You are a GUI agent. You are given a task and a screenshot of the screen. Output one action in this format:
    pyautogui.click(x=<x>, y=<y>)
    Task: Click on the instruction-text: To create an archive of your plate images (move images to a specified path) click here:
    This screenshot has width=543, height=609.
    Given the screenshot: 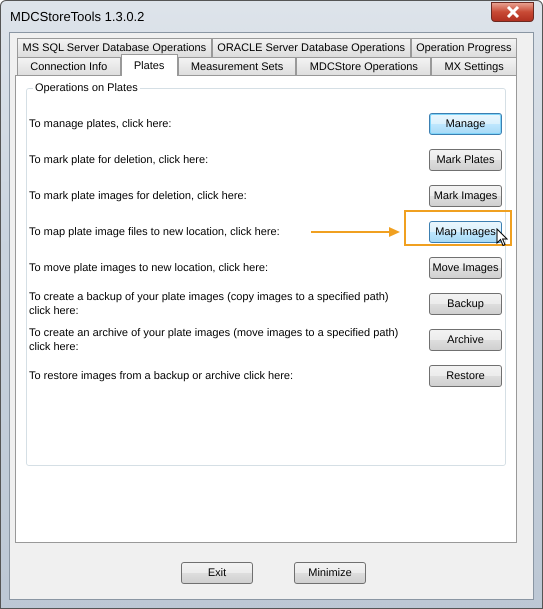 What is the action you would take?
    pyautogui.click(x=214, y=340)
    